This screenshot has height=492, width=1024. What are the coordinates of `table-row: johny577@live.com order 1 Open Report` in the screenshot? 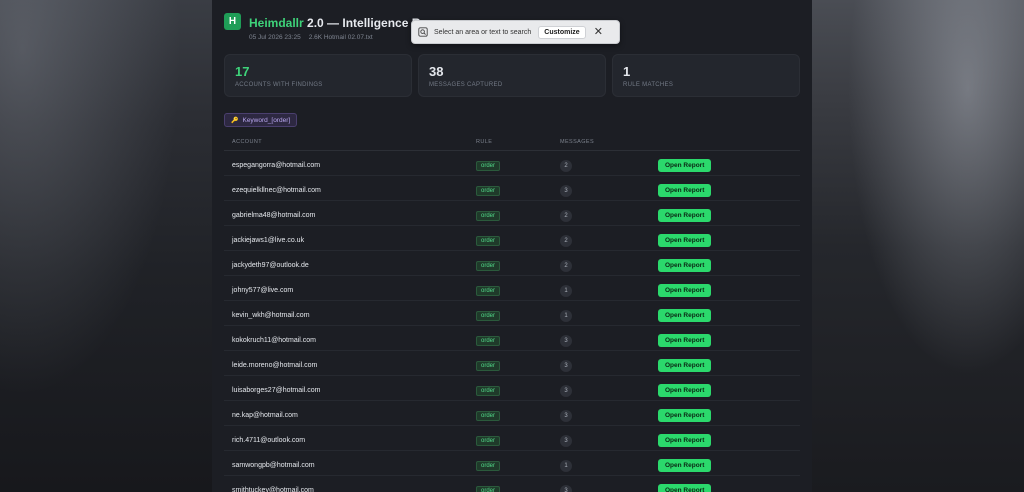 It's located at (512, 288).